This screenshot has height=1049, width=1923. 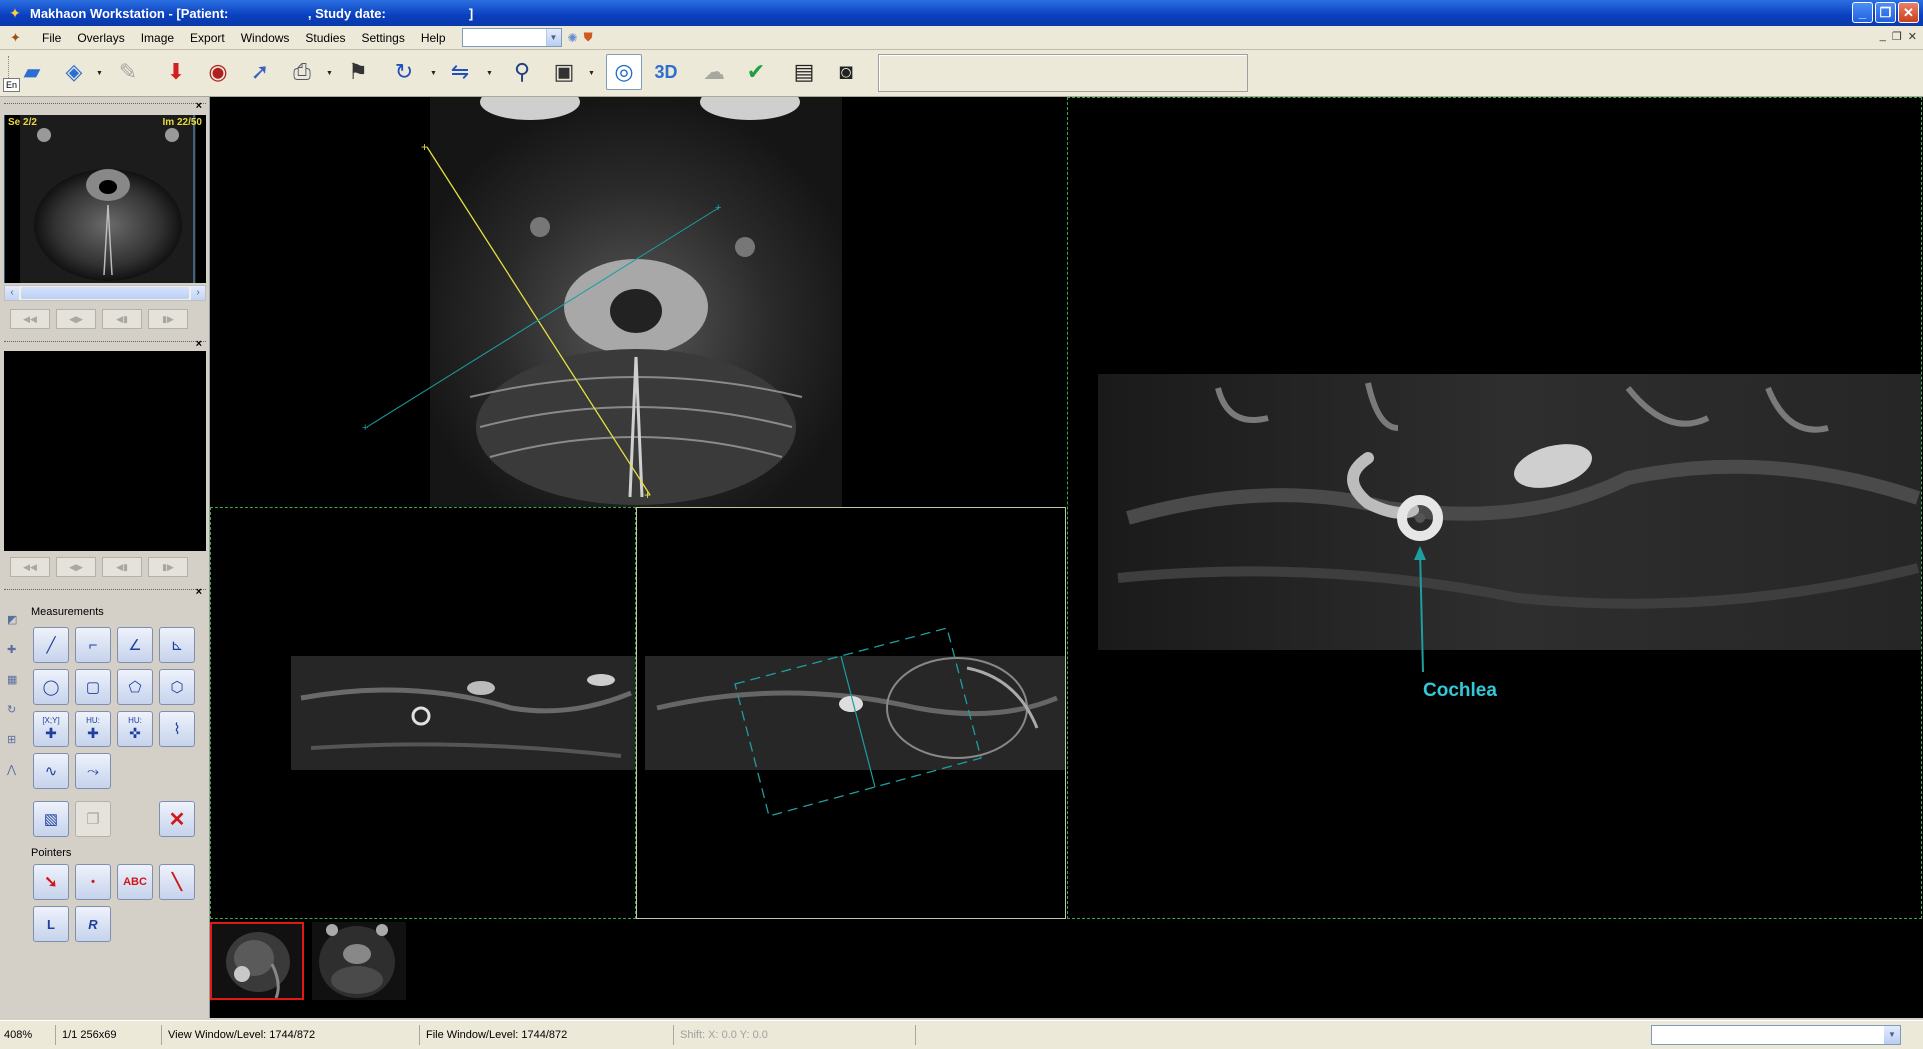 I want to click on cobb-angle-icon: ⊾, so click(x=177, y=645).